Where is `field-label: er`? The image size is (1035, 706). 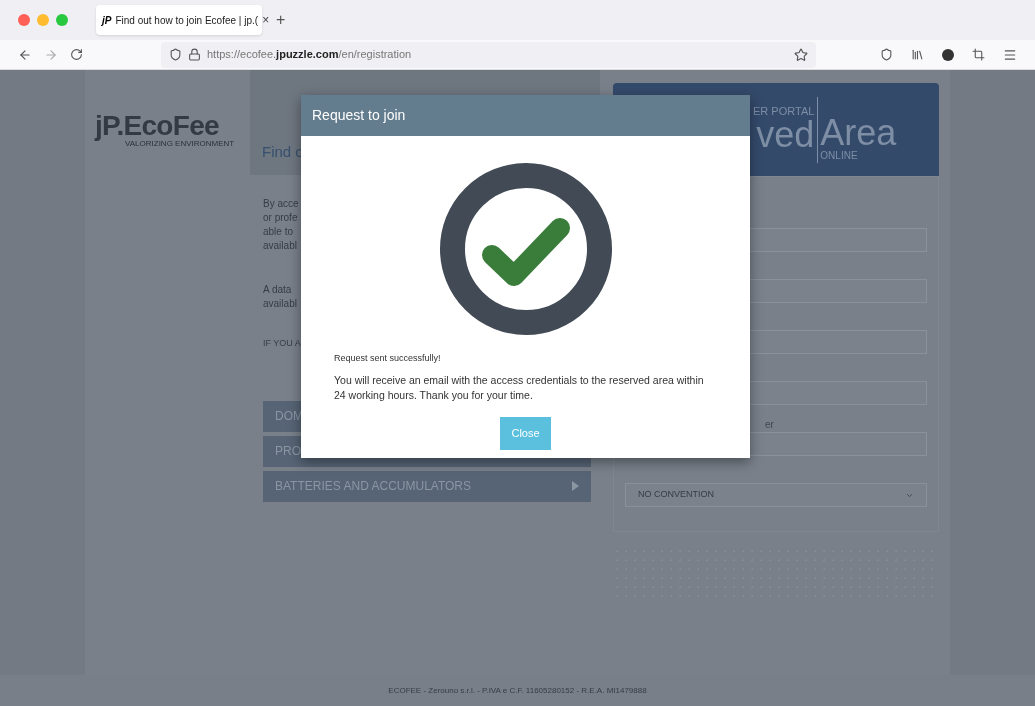 field-label: er is located at coordinates (769, 425).